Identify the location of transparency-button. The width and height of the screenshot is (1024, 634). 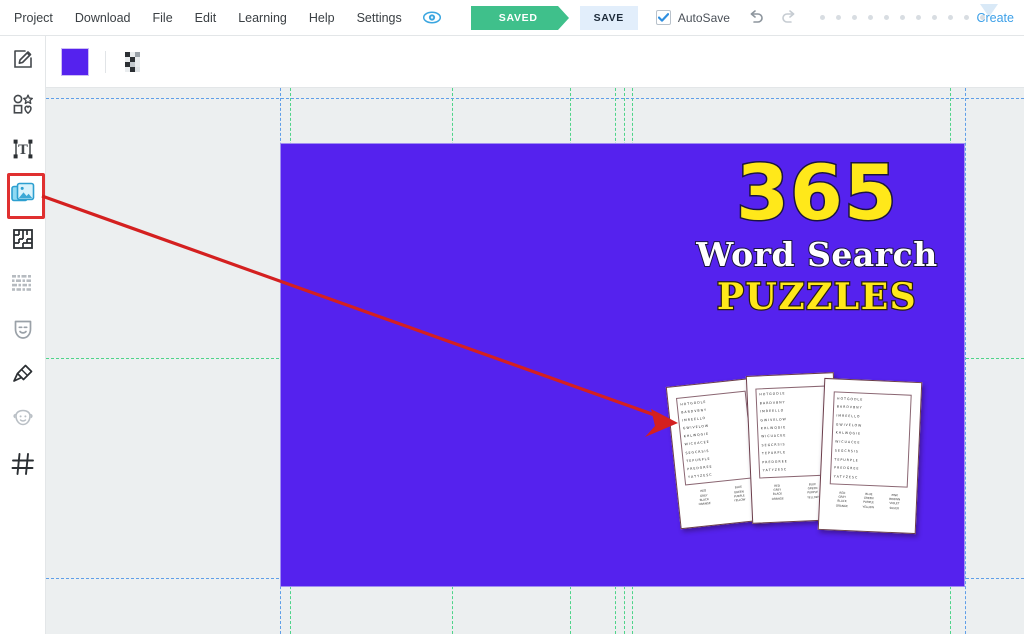
(135, 62).